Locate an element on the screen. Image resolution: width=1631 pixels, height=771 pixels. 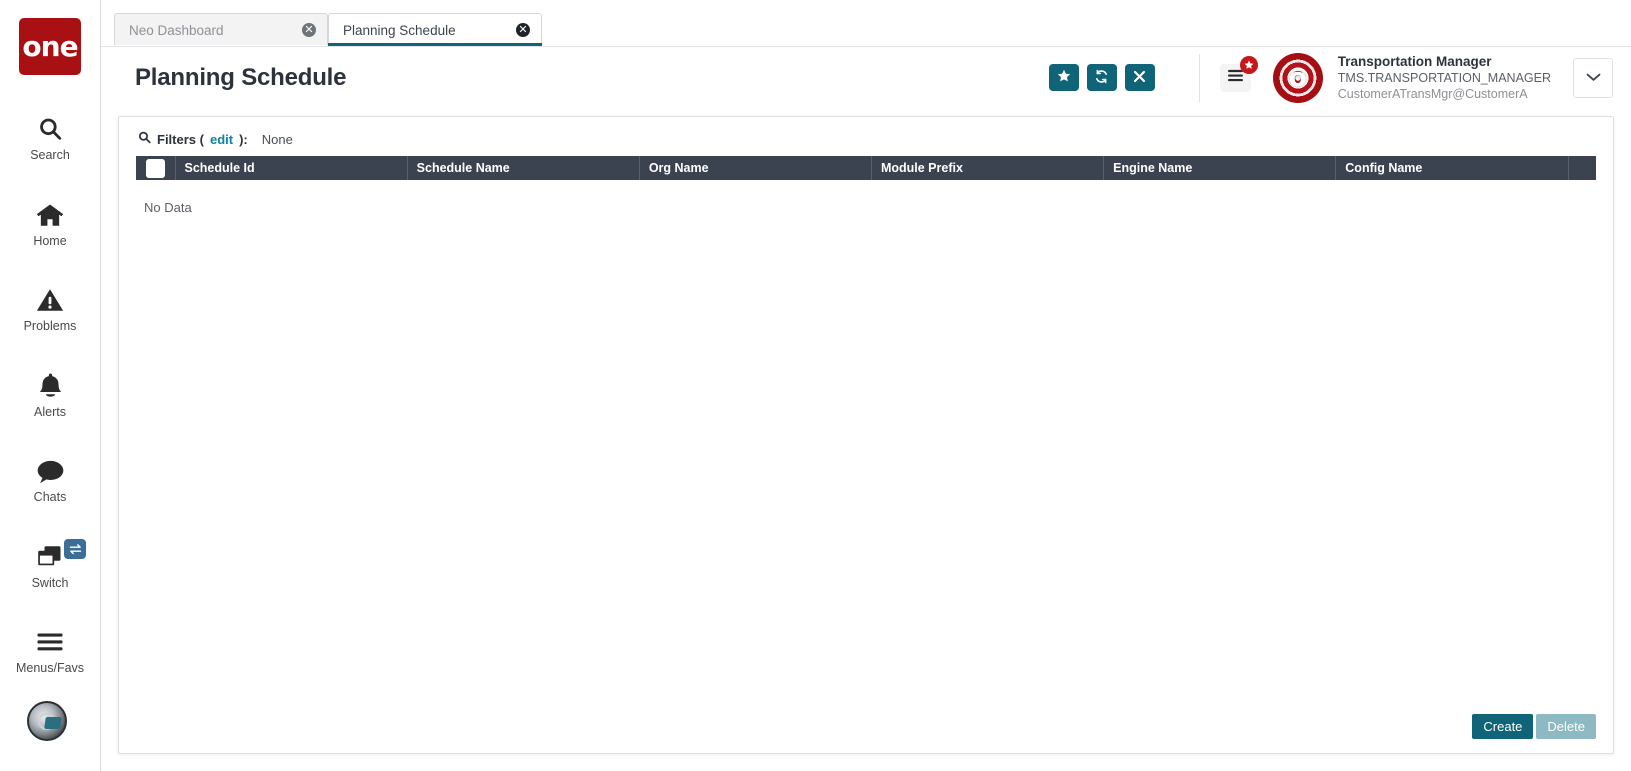
sidebar-item-switch: Switch is located at coordinates (50, 566).